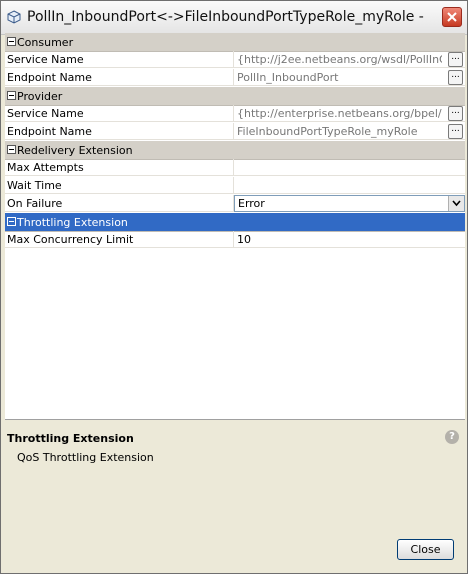 The height and width of the screenshot is (574, 468). I want to click on on-failure-selected-value: Error, so click(251, 203).